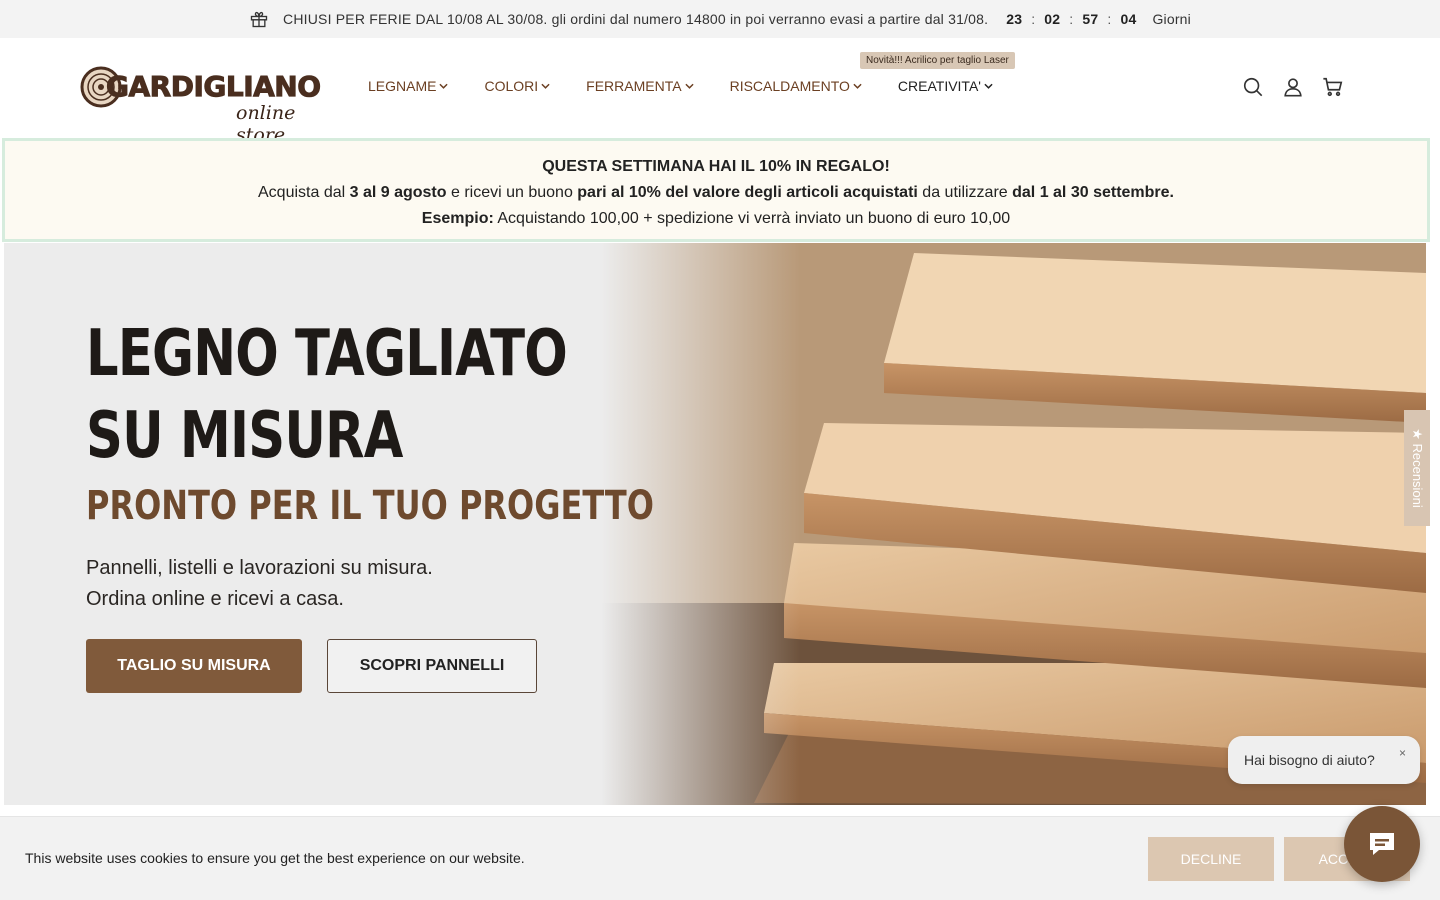  What do you see at coordinates (1014, 19) in the screenshot?
I see `countdown-hours: 23` at bounding box center [1014, 19].